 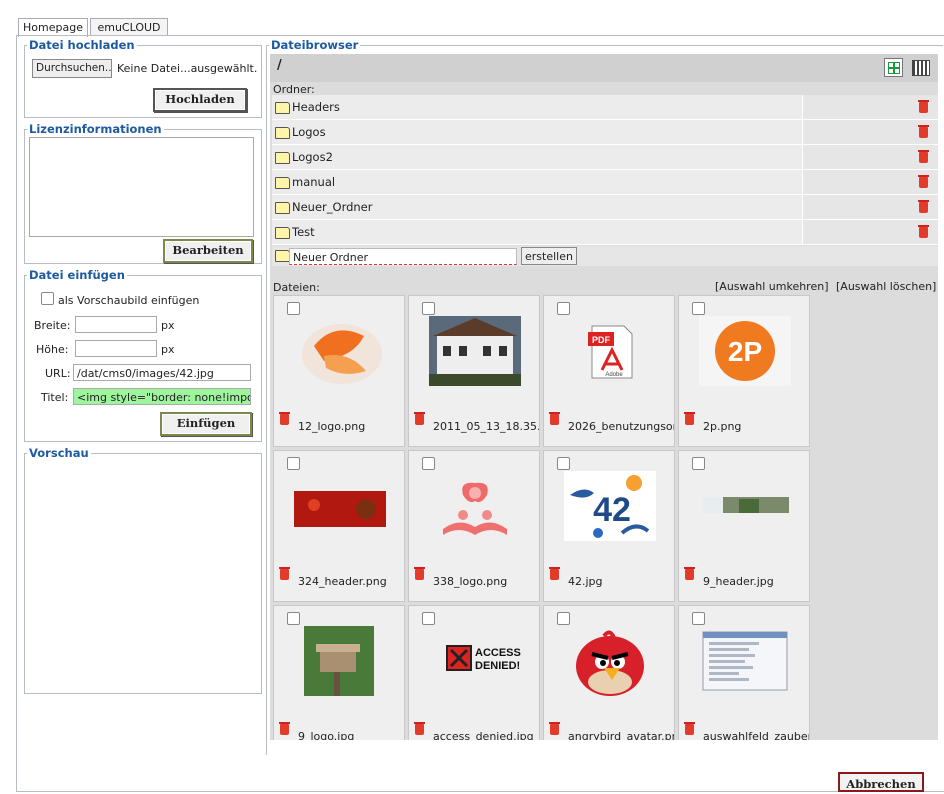 I want to click on edit-button: Bearbeiten, so click(x=208, y=251).